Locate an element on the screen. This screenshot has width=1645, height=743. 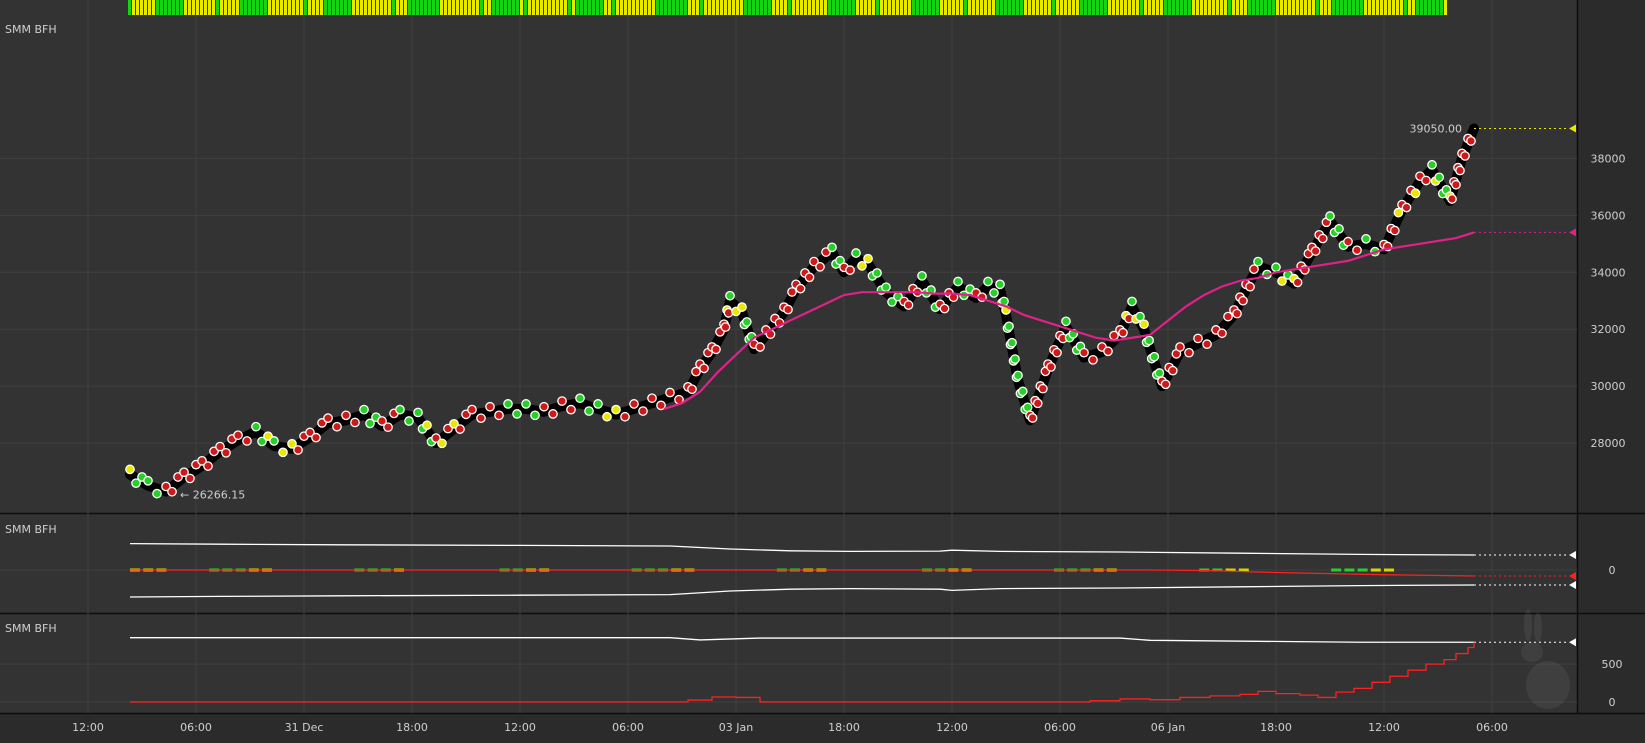
oscillator-tick is located at coordinates (1362, 570).